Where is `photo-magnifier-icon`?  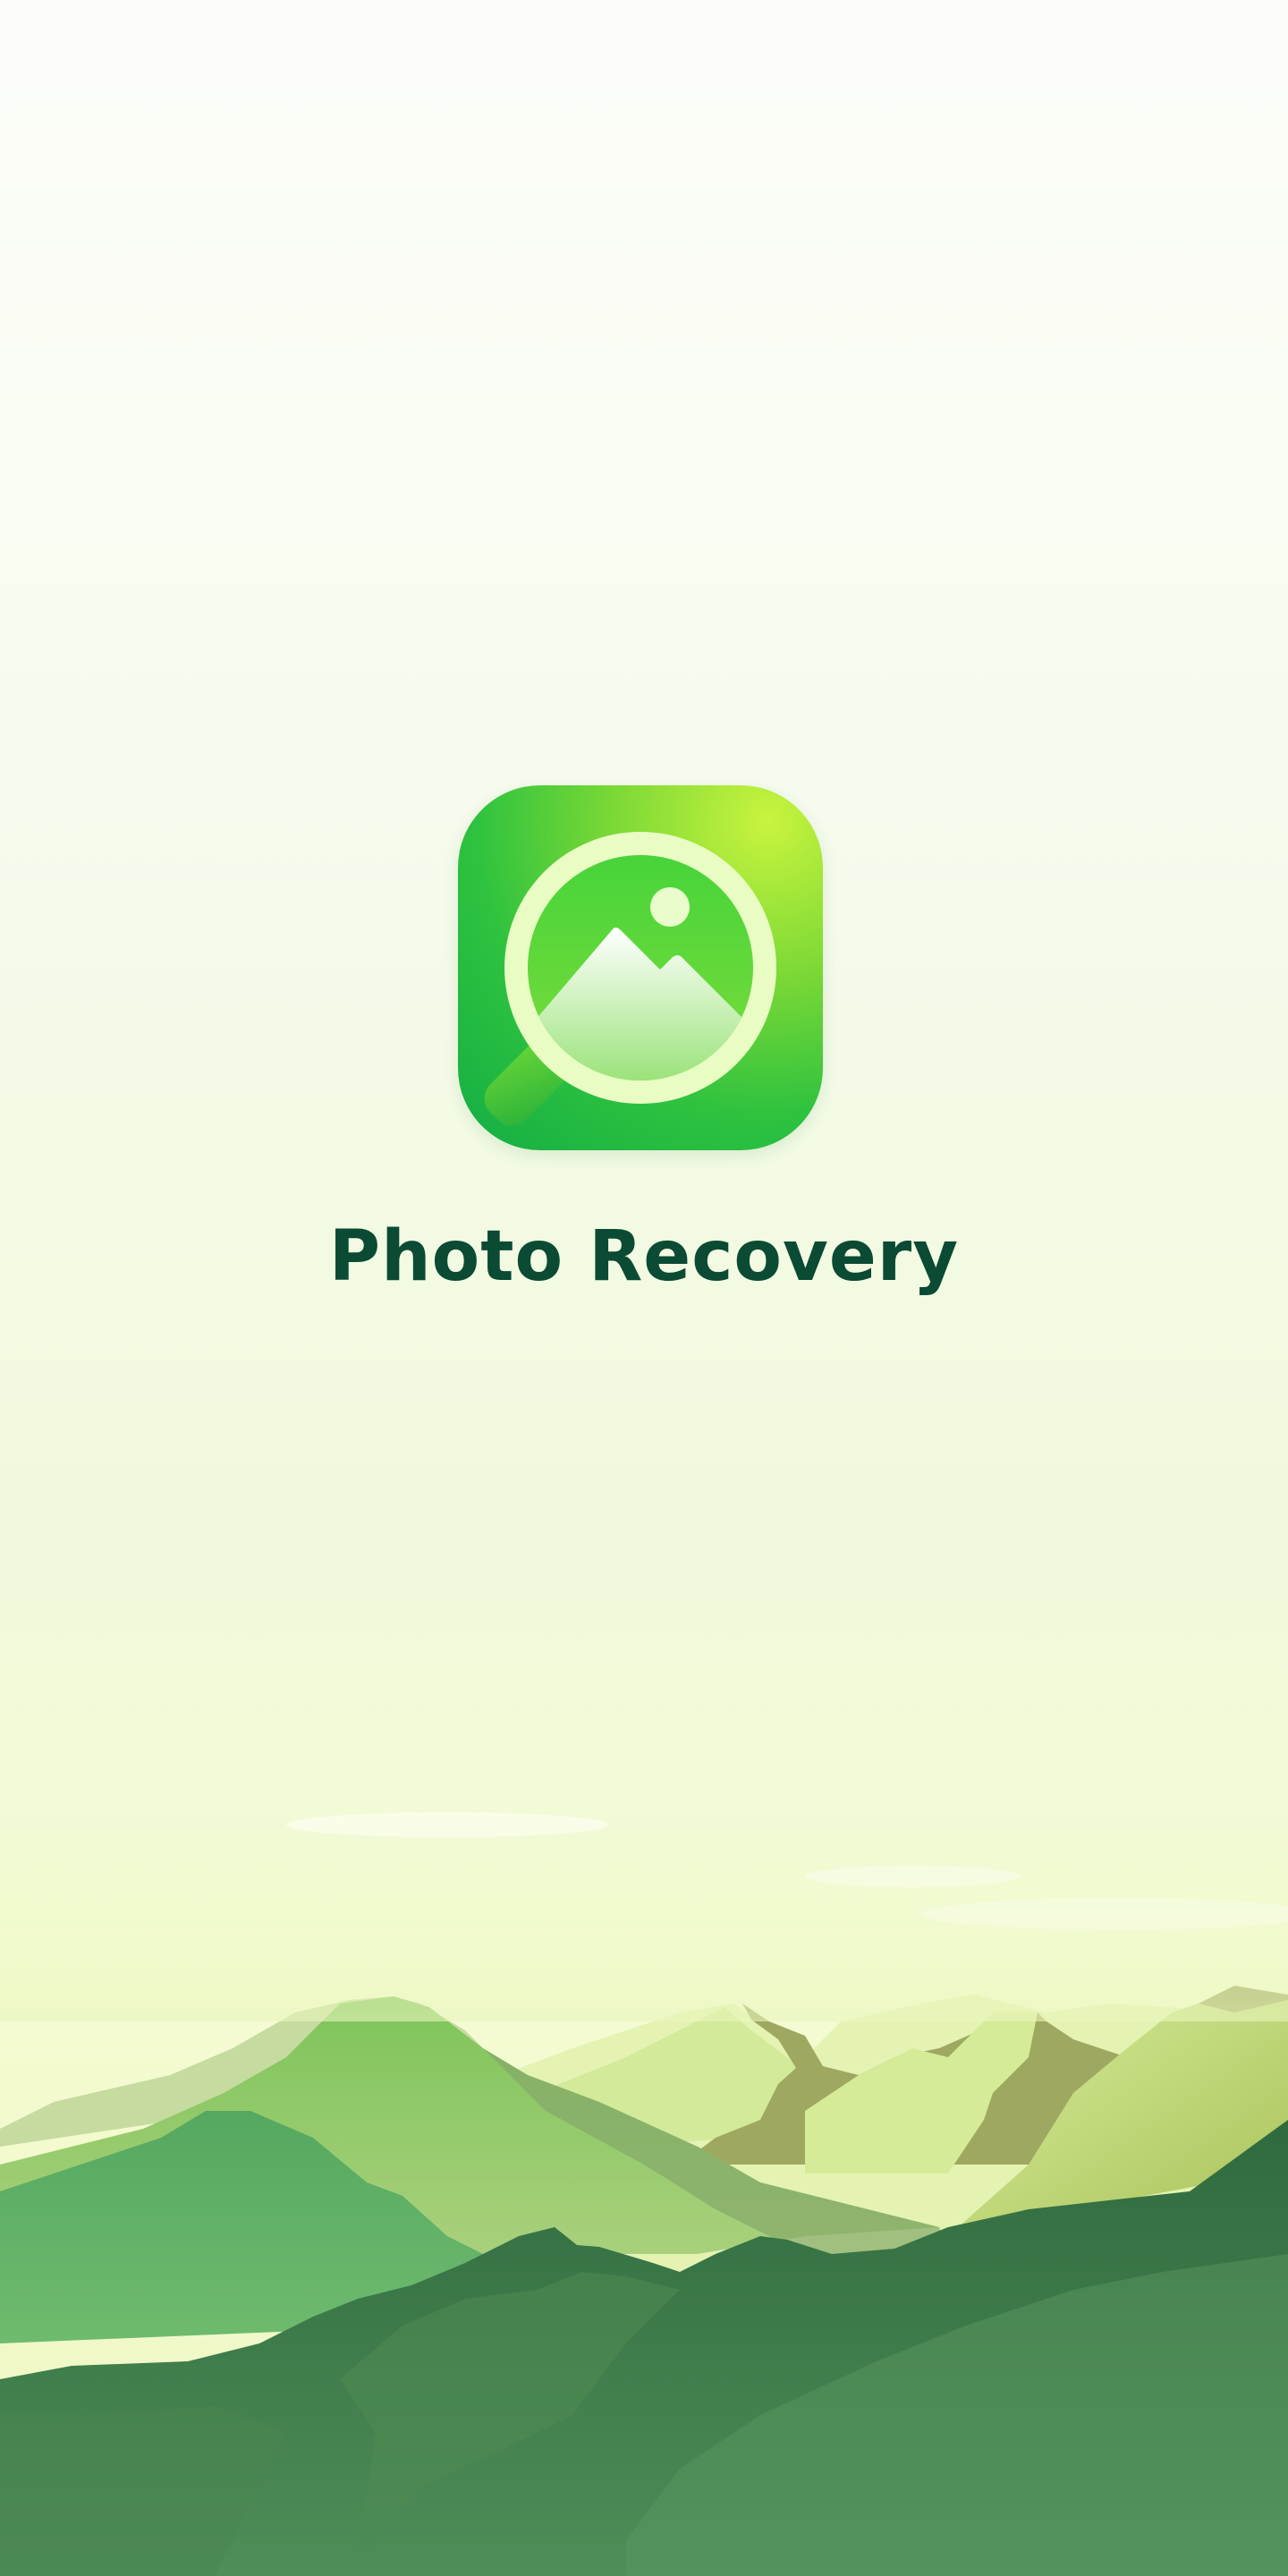 photo-magnifier-icon is located at coordinates (630, 979).